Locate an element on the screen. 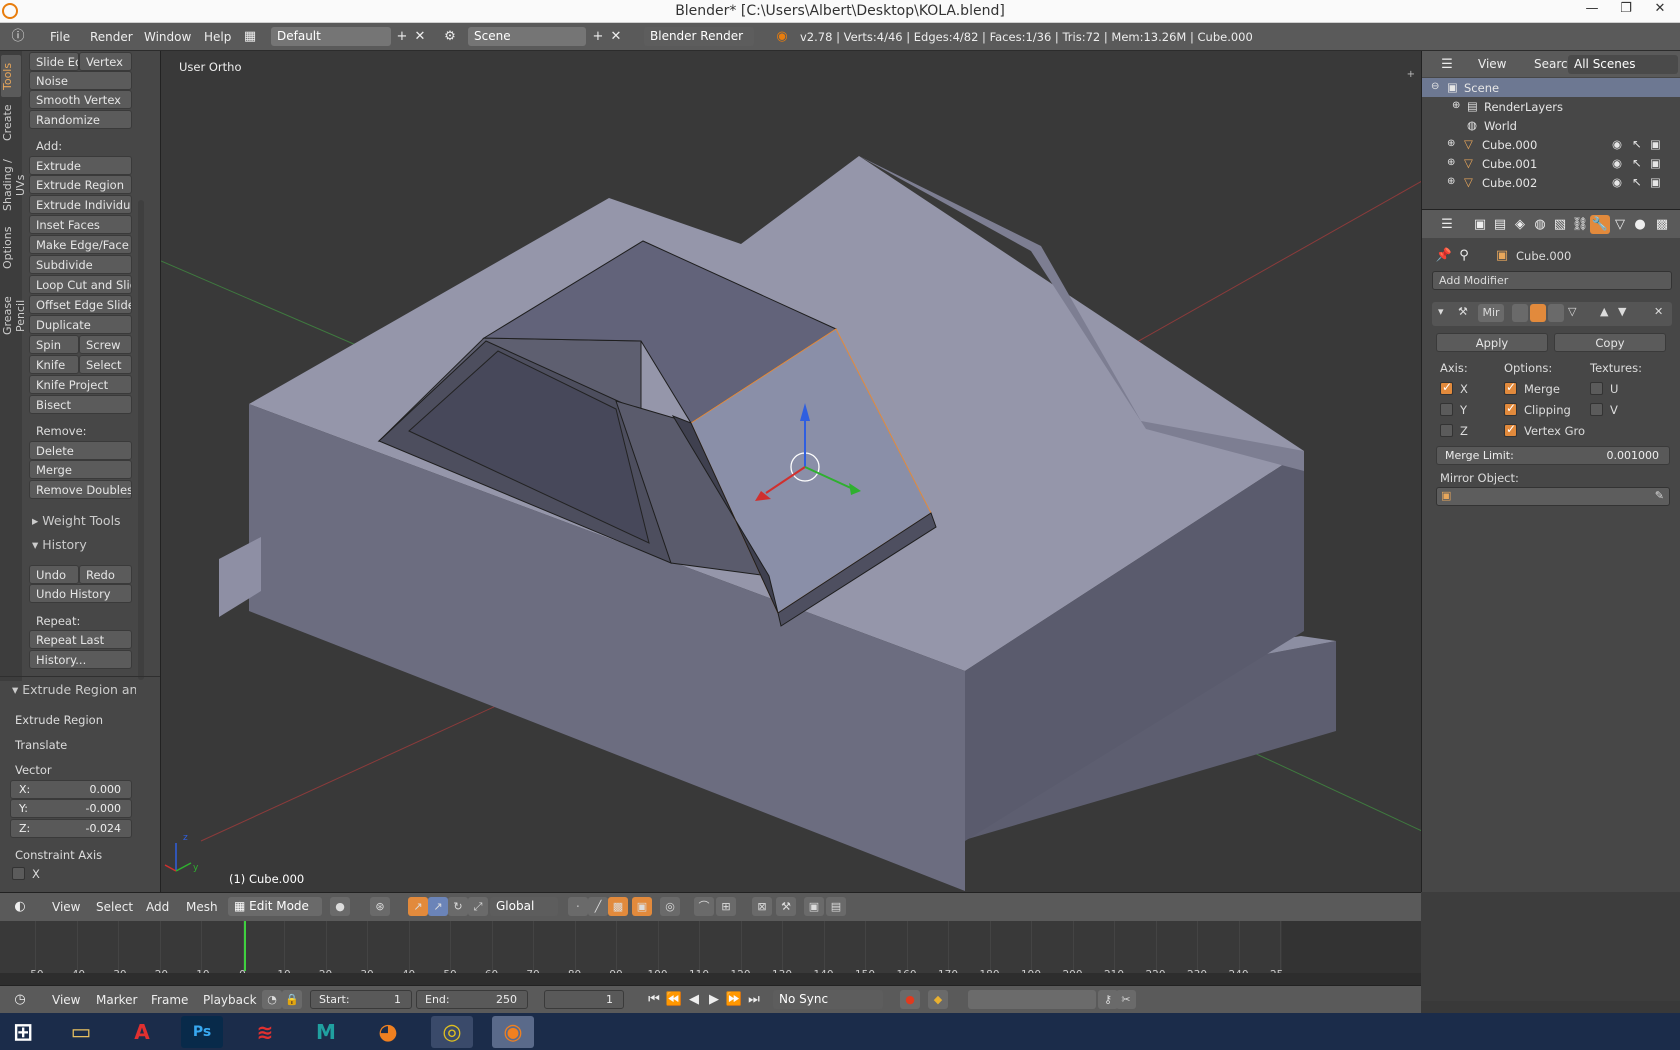 The image size is (1680, 1050). randomize-button: Randomize is located at coordinates (80, 119).